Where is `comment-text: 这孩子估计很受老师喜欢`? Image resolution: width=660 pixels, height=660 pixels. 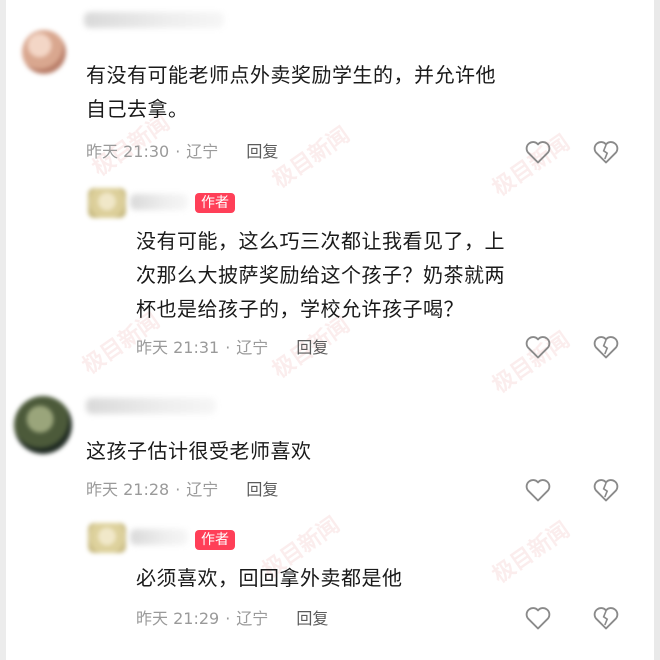 comment-text: 这孩子估计很受老师喜欢 is located at coordinates (199, 451).